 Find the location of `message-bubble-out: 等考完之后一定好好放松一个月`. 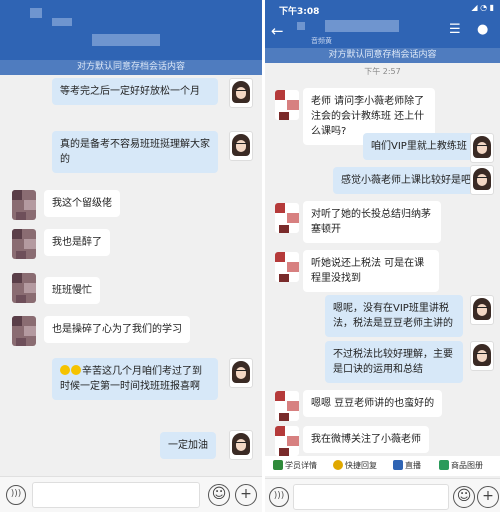

message-bubble-out: 等考完之后一定好好放松一个月 is located at coordinates (135, 91).